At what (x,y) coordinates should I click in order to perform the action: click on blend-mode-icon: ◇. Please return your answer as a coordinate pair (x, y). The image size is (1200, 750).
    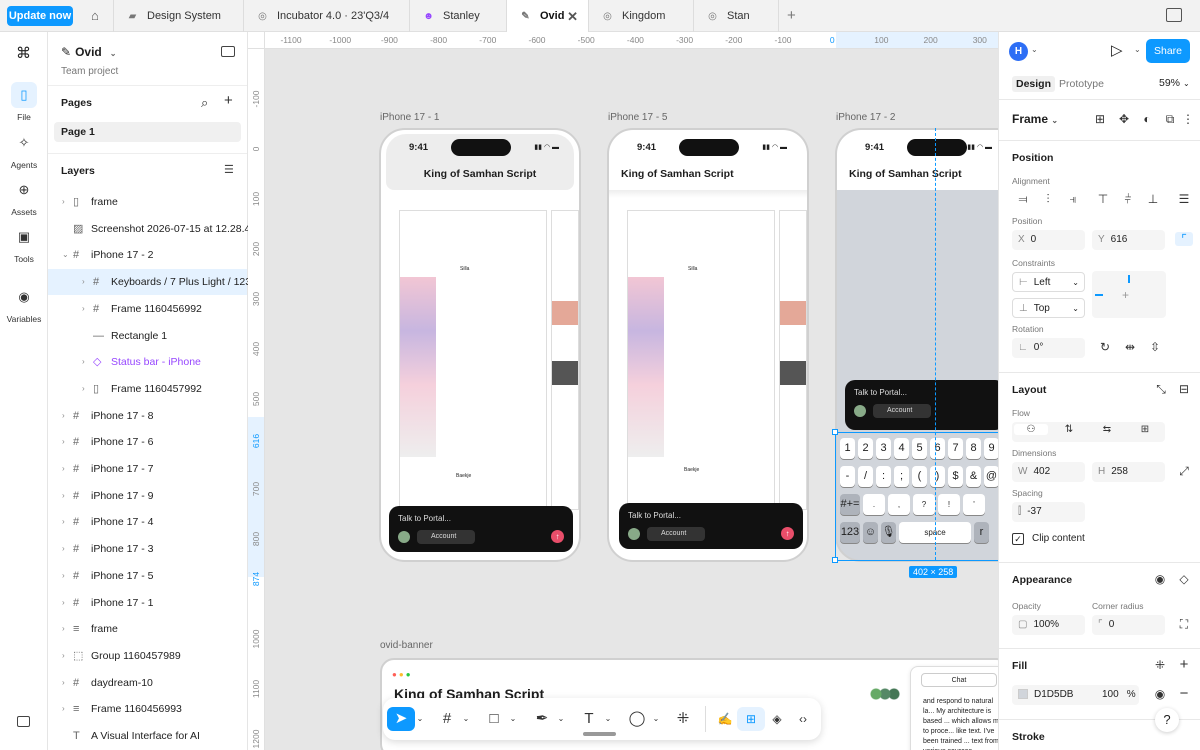
    Looking at the image, I should click on (1184, 579).